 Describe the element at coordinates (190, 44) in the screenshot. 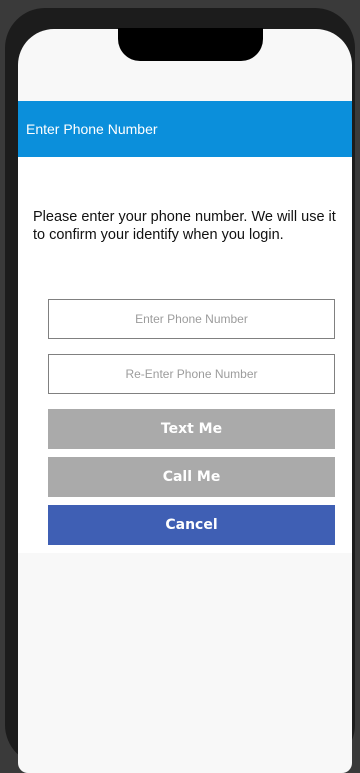

I see `camera-notch` at that location.